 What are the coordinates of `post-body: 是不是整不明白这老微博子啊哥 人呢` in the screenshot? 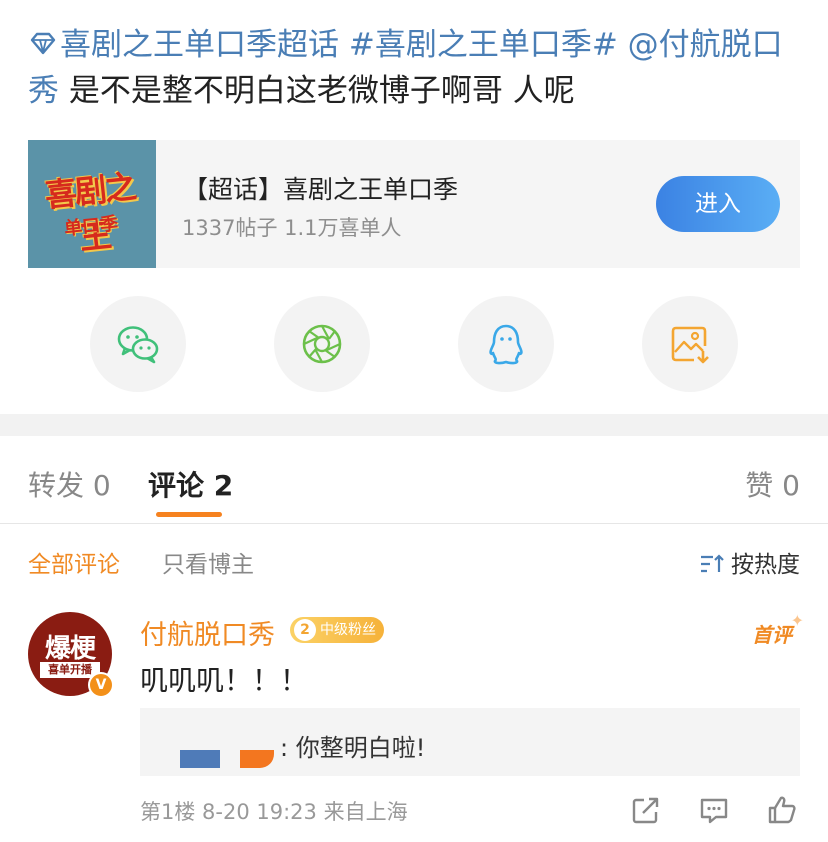 It's located at (317, 91).